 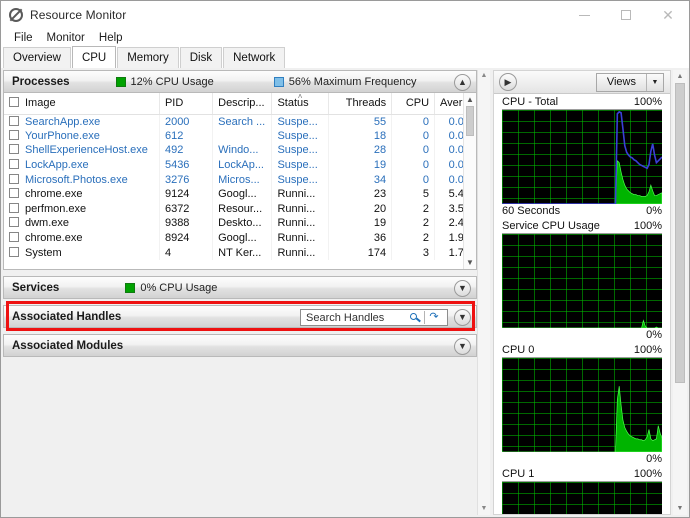 What do you see at coordinates (584, 15) in the screenshot?
I see `minimize-button` at bounding box center [584, 15].